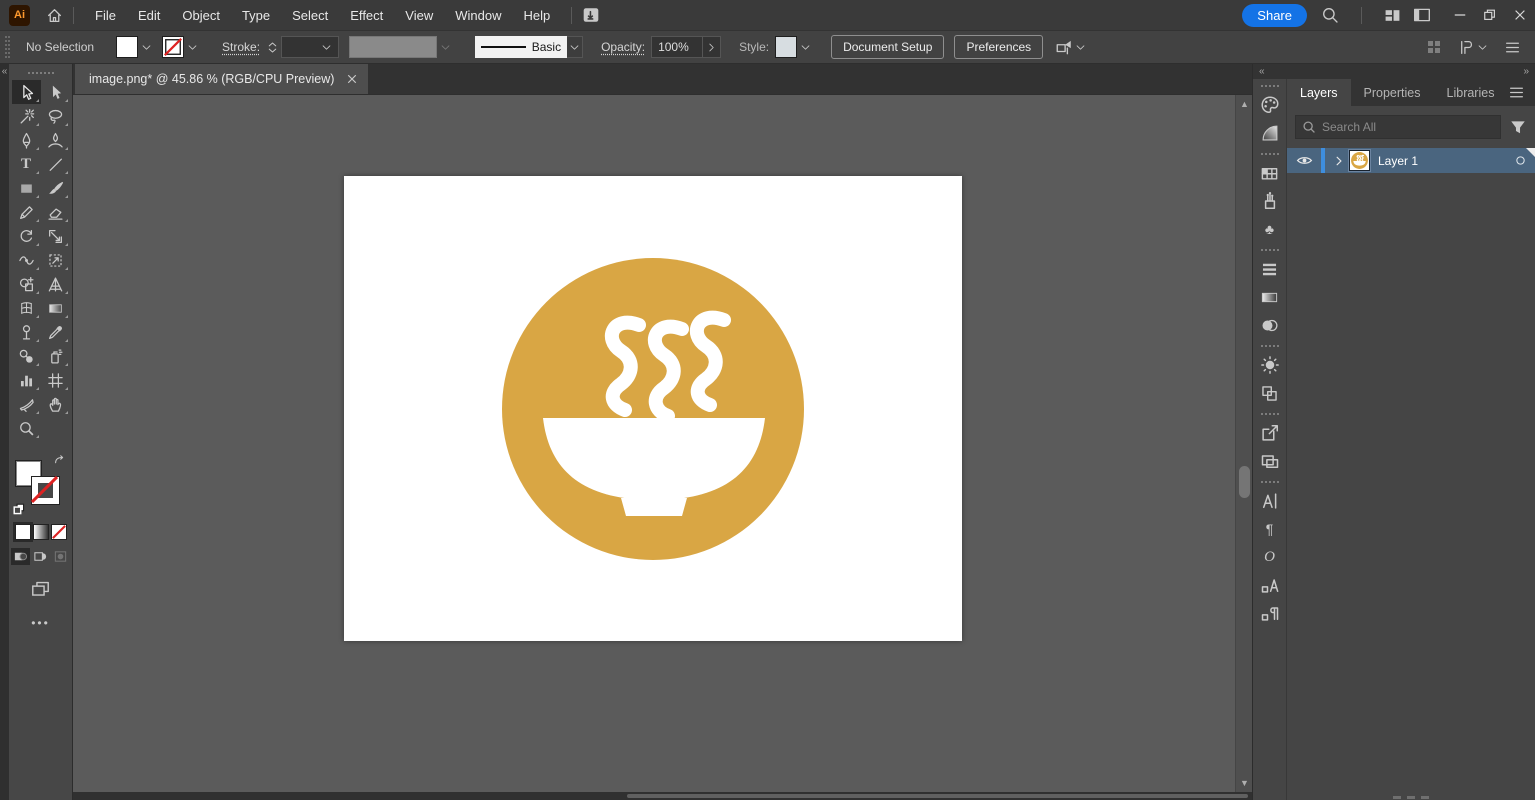 The image size is (1535, 800). I want to click on menu-view: View, so click(419, 15).